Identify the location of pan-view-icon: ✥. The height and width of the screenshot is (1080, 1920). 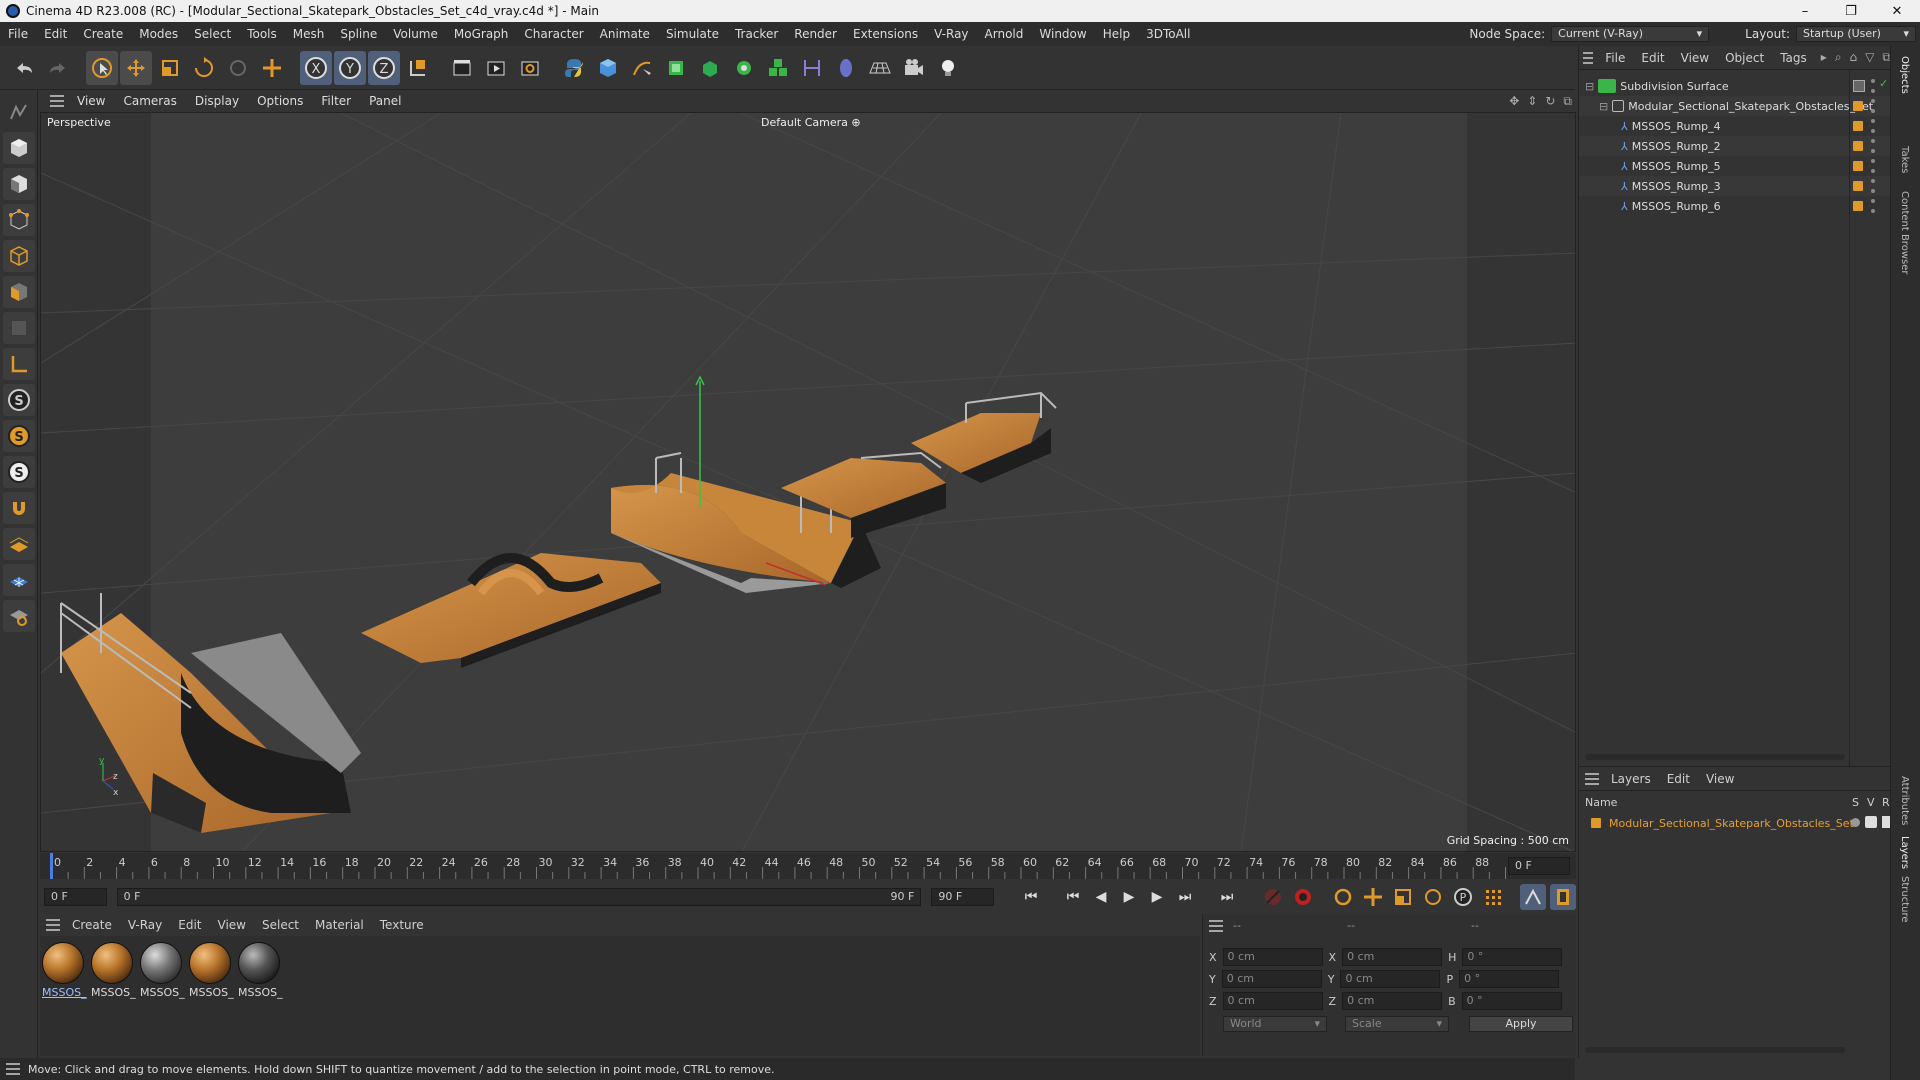
(1514, 101).